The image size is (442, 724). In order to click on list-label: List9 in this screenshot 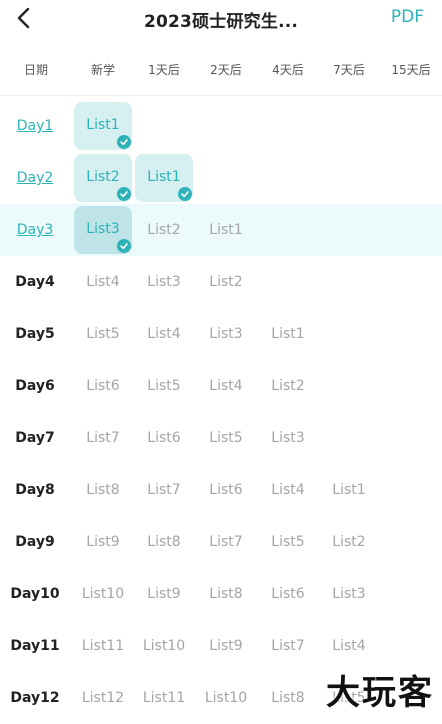, I will do `click(164, 594)`.